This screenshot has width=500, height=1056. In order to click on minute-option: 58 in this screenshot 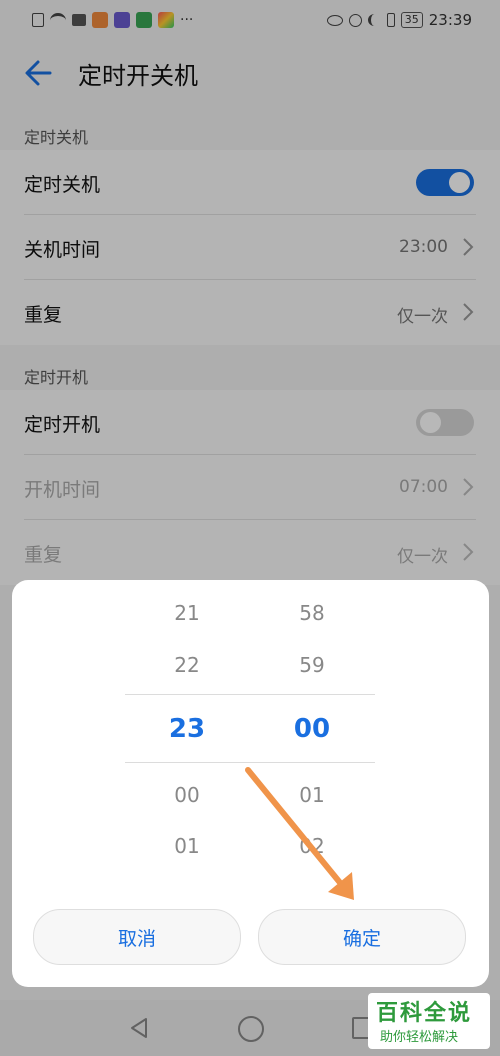, I will do `click(312, 613)`.